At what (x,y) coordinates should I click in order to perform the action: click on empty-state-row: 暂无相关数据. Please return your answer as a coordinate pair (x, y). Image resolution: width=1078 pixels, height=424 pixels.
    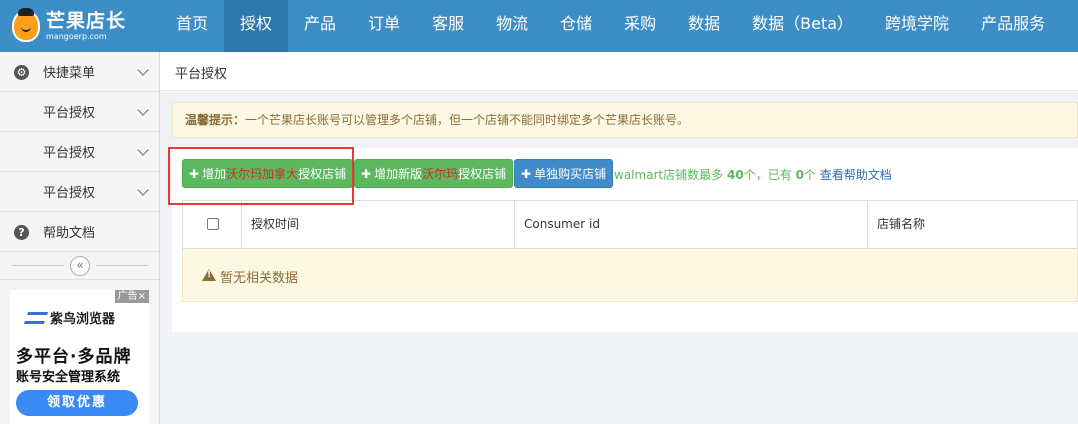
    Looking at the image, I should click on (630, 275).